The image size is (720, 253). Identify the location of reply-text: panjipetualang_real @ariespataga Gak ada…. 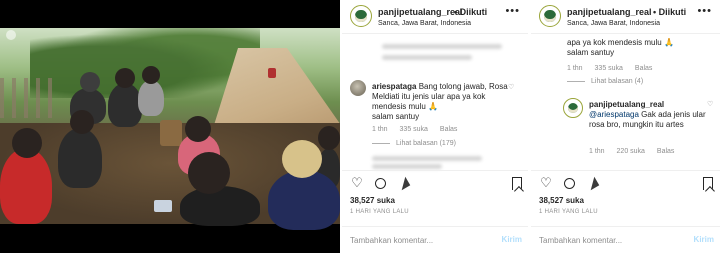
(649, 115).